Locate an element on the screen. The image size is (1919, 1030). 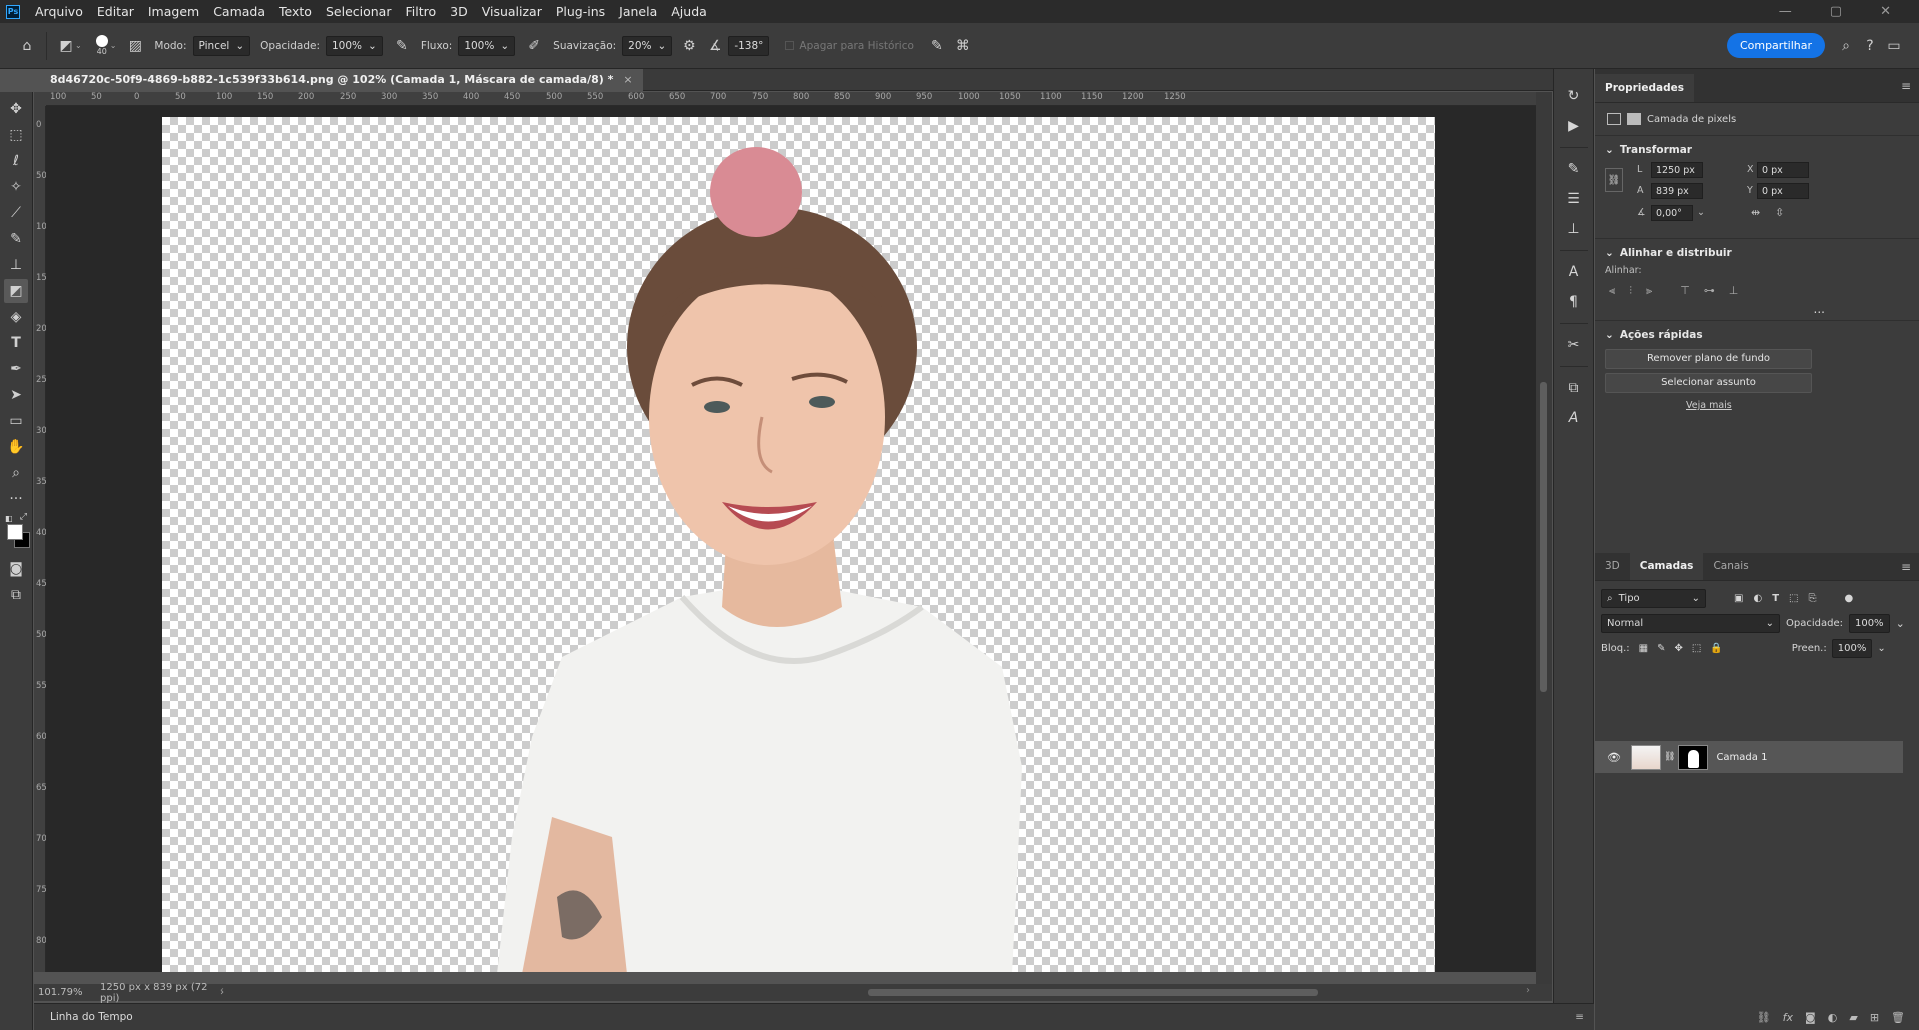
lasso-tool-icon: ℓ is located at coordinates (16, 161).